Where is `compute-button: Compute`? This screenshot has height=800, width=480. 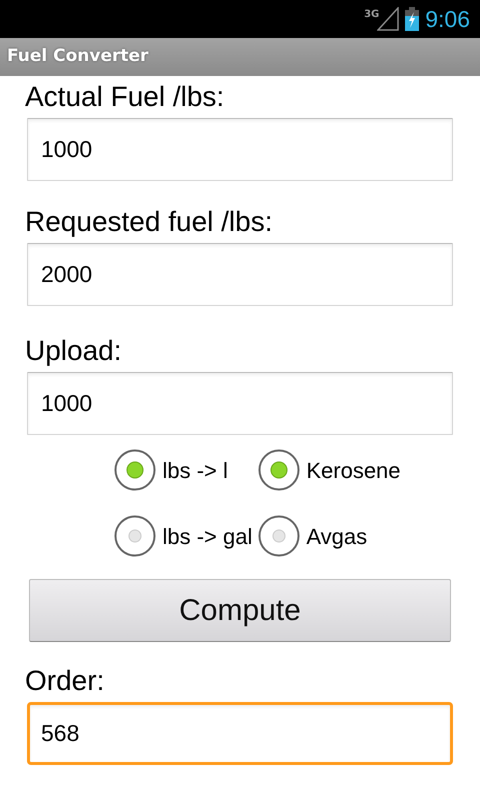
compute-button: Compute is located at coordinates (240, 610).